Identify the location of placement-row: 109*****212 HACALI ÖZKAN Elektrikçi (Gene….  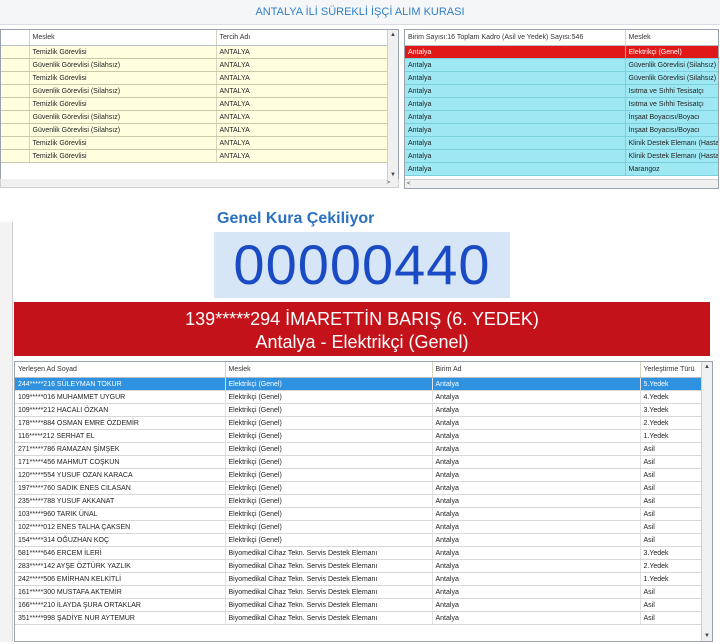
(359, 410).